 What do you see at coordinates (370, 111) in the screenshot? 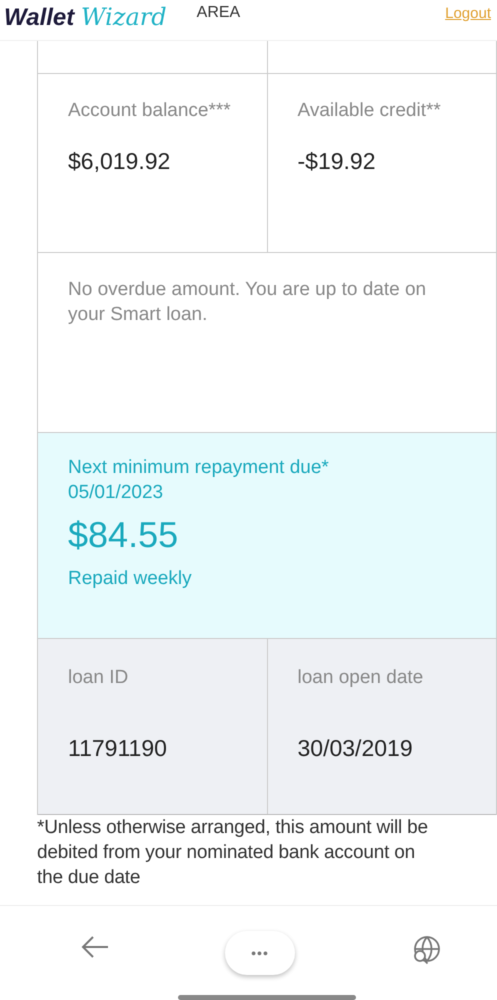
I see `summary-label: Available credit**` at bounding box center [370, 111].